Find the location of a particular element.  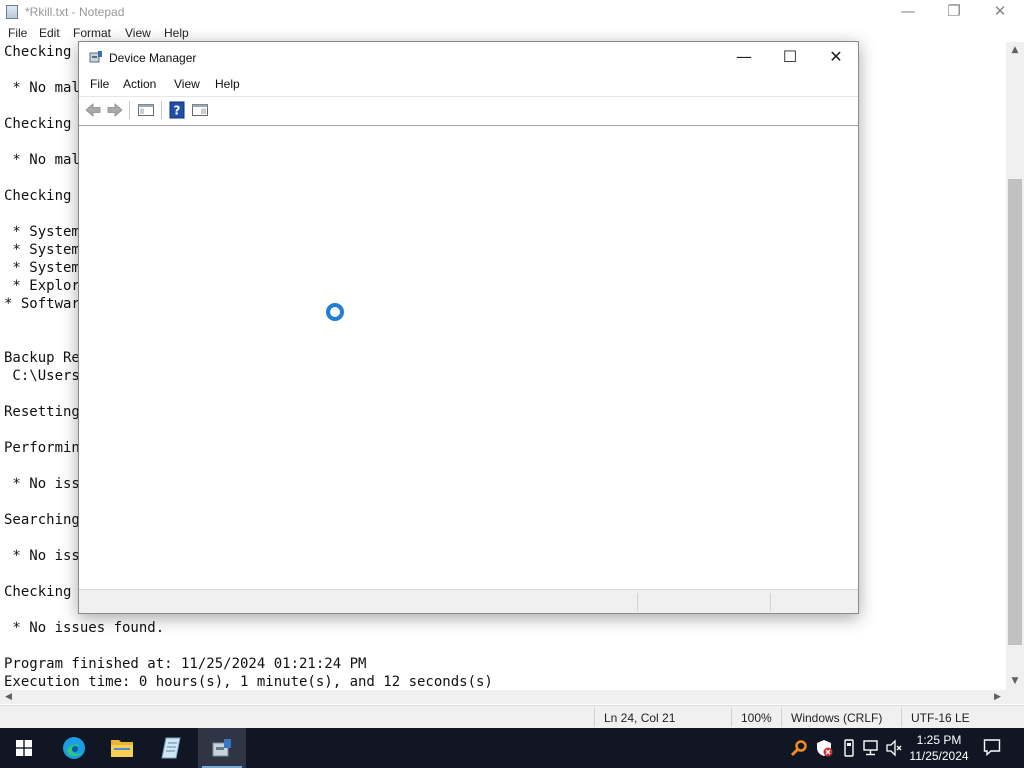

dm-menu-view: View is located at coordinates (187, 84).